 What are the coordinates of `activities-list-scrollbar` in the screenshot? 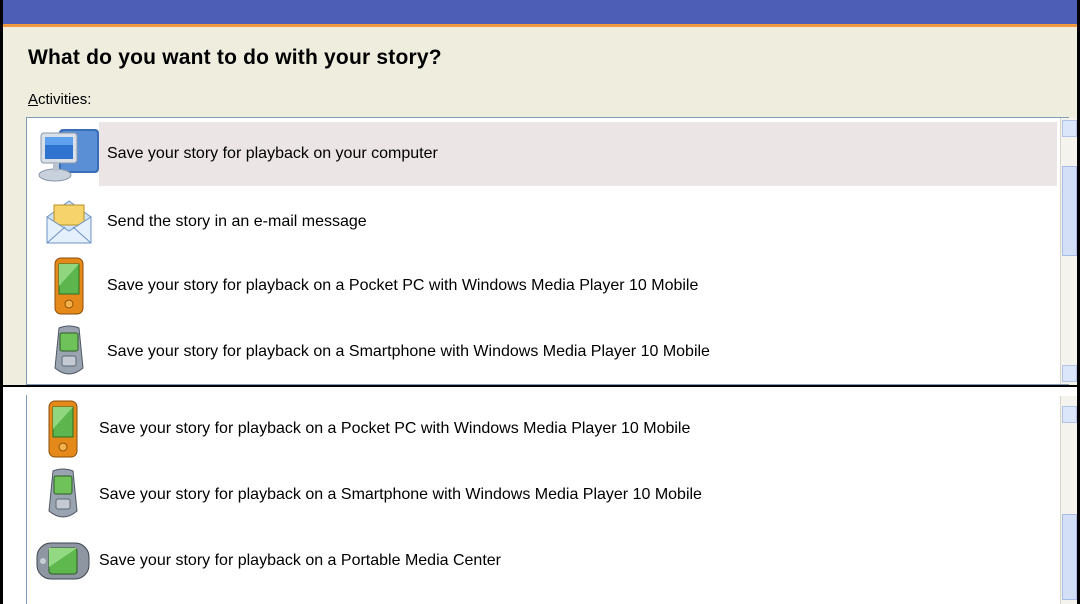 It's located at (1068, 251).